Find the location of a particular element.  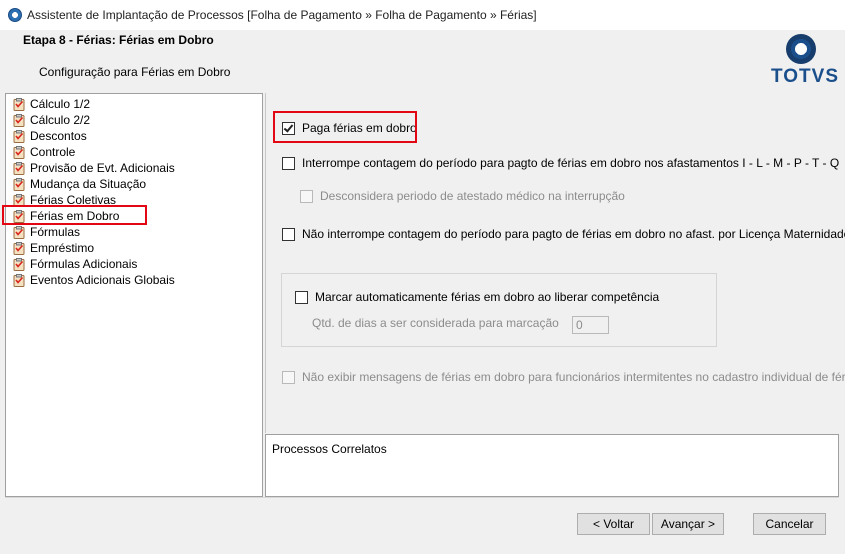

tree-item: Descontos is located at coordinates (50, 136).